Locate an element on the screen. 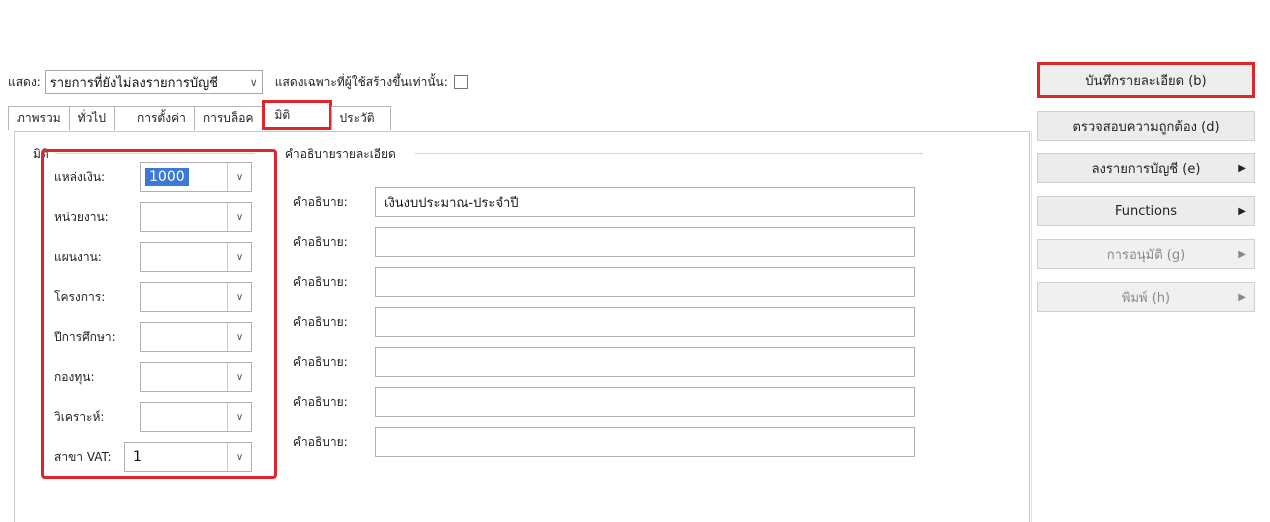 This screenshot has width=1270, height=522. description-row: คำอธิบาย: เงินงบประมาณ-ประจำปี is located at coordinates (604, 202).